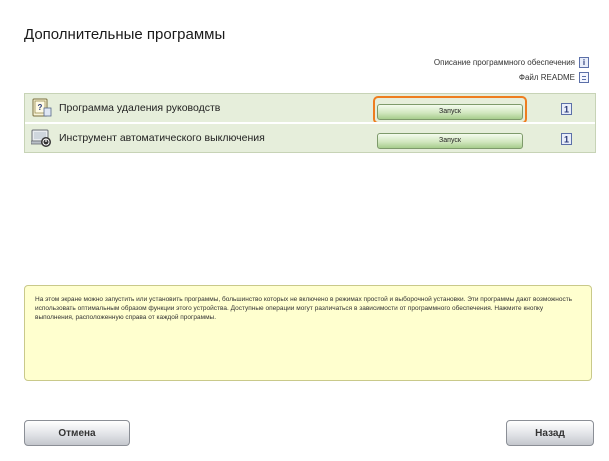  I want to click on manual-uninstall-icon: ?, so click(42, 108).